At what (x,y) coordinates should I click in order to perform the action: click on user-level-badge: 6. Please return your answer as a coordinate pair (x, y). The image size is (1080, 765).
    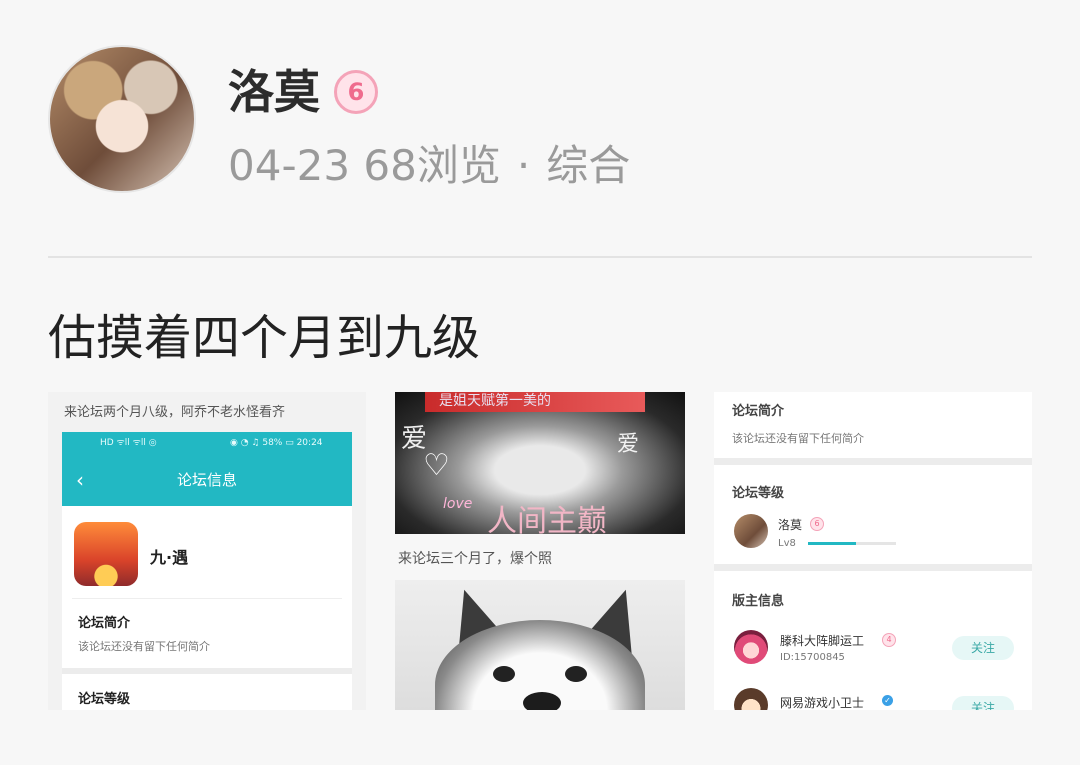
    Looking at the image, I should click on (817, 524).